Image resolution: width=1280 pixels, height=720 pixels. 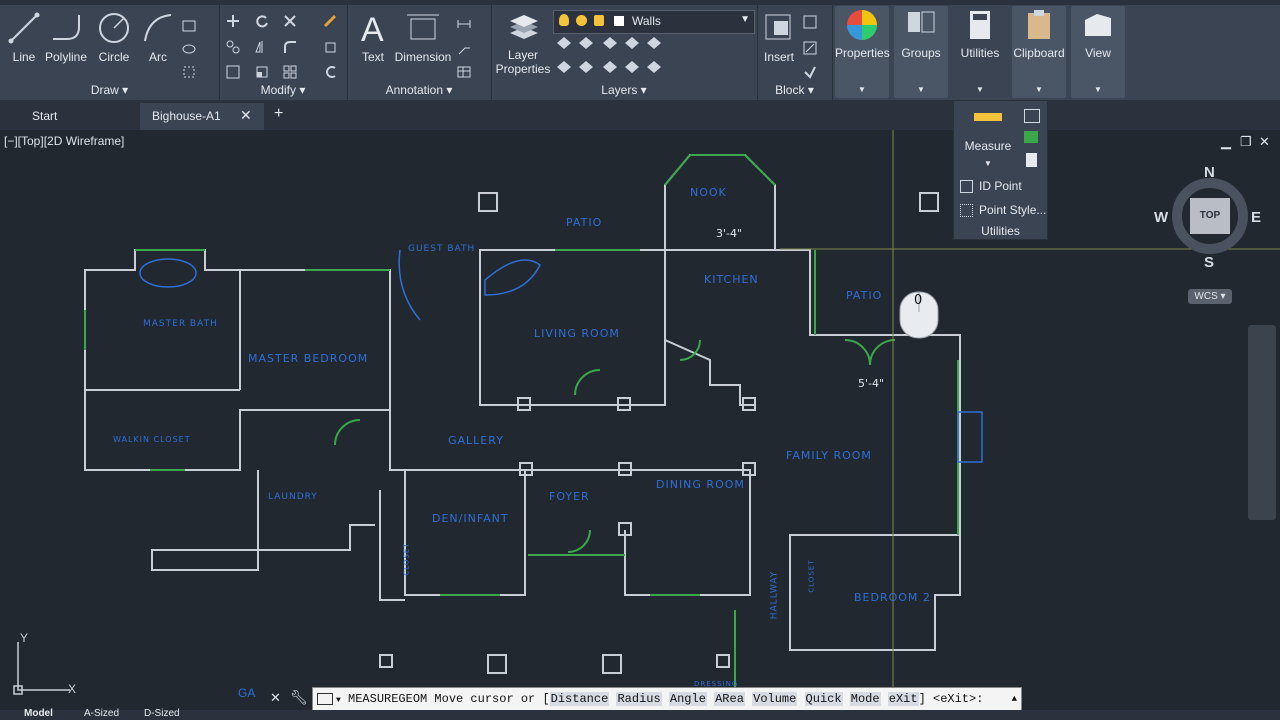 What do you see at coordinates (1209, 262) in the screenshot?
I see `compass-s: S` at bounding box center [1209, 262].